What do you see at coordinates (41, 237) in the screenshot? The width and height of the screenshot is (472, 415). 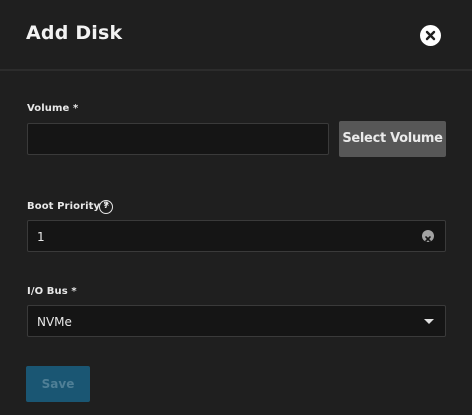 I see `boot-priority-value: 1` at bounding box center [41, 237].